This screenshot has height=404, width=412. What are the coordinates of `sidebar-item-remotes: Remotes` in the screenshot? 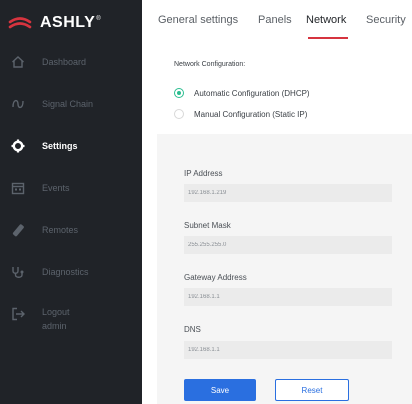 It's located at (71, 230).